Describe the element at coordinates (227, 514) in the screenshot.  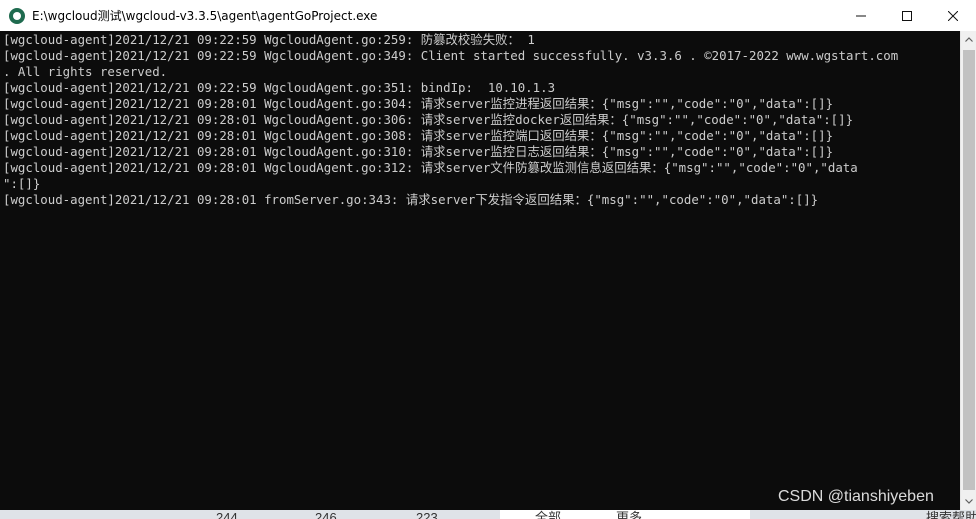
I see `background-cell: 244` at that location.